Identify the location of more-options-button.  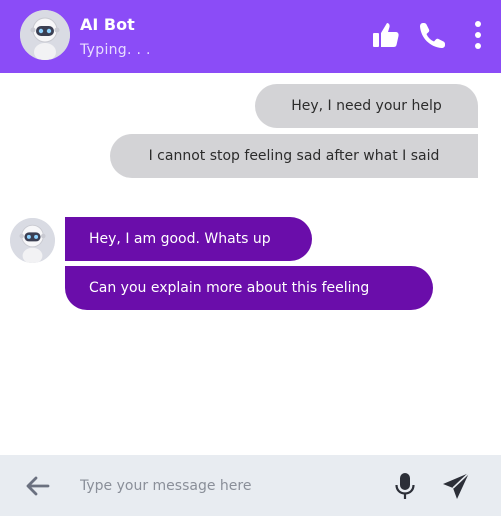
(478, 35).